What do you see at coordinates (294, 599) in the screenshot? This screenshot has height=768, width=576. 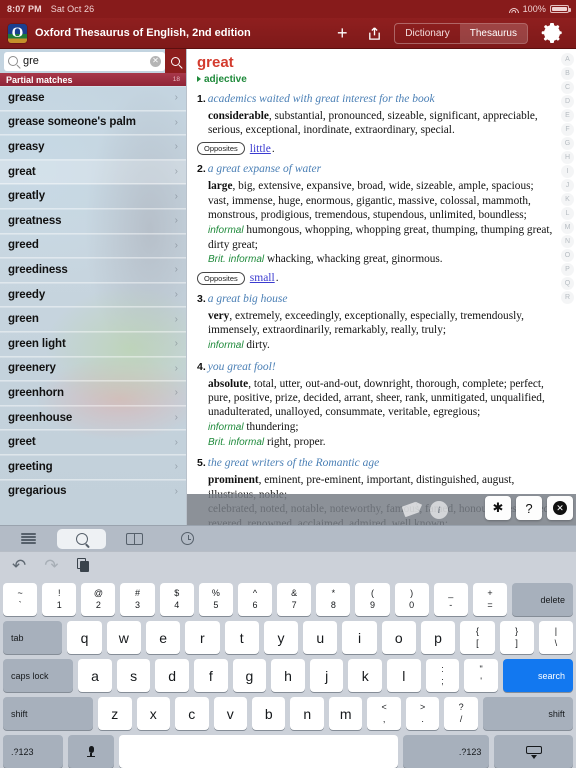 I see `key-7: & 7` at bounding box center [294, 599].